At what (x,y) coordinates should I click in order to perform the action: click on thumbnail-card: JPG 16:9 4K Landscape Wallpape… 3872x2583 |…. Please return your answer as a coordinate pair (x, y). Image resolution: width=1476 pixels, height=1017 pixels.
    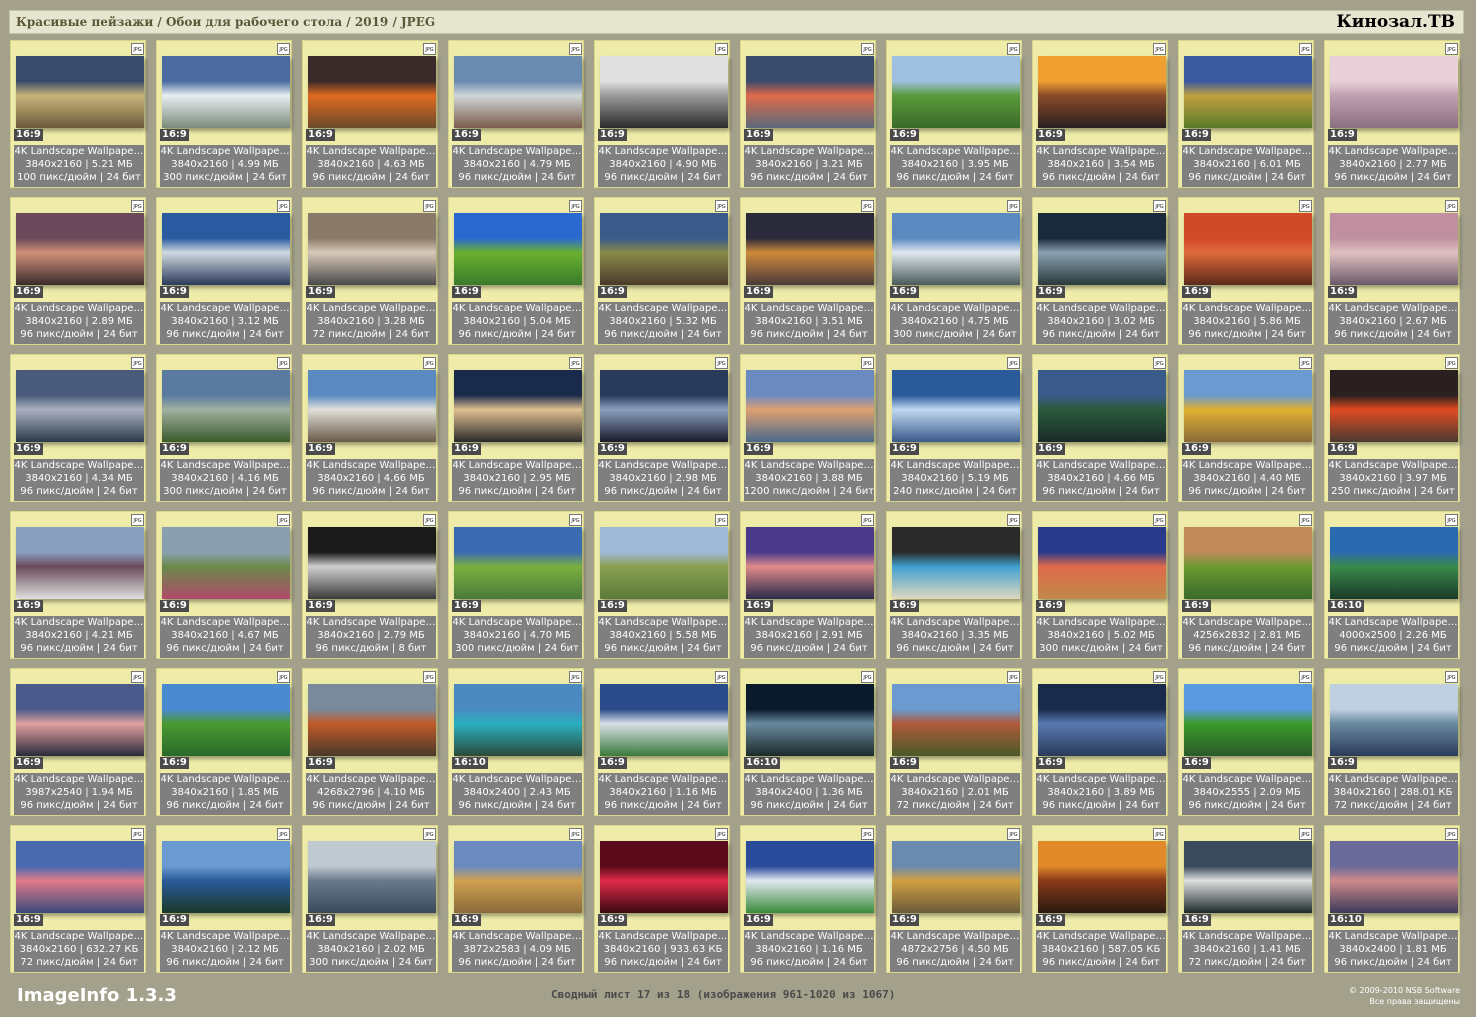
    Looking at the image, I should click on (516, 899).